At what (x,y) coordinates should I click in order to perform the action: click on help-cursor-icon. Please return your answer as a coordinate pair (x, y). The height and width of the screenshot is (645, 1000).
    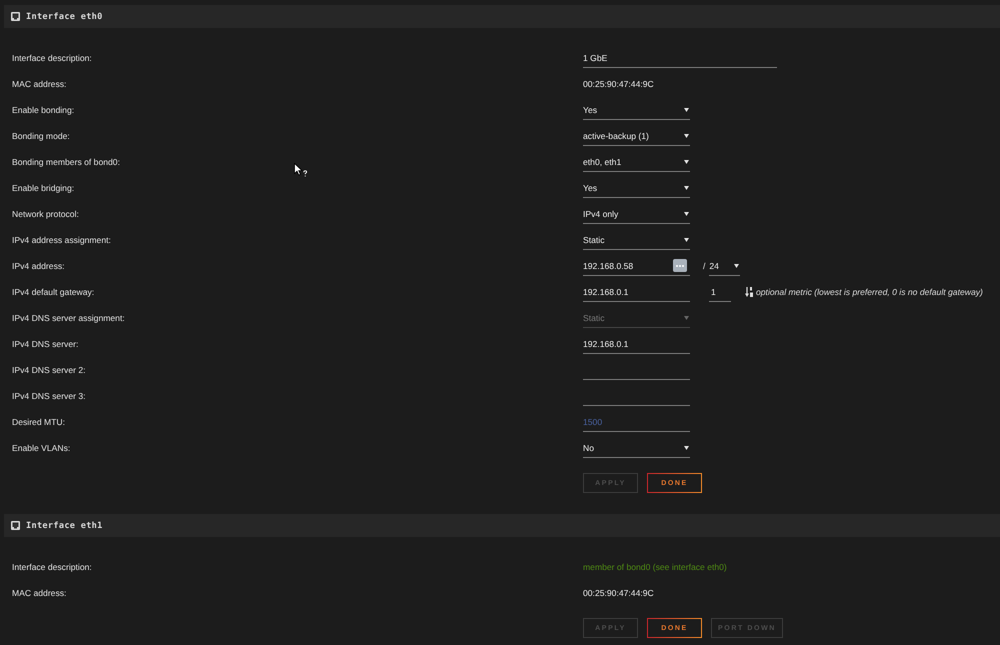
    Looking at the image, I should click on (301, 170).